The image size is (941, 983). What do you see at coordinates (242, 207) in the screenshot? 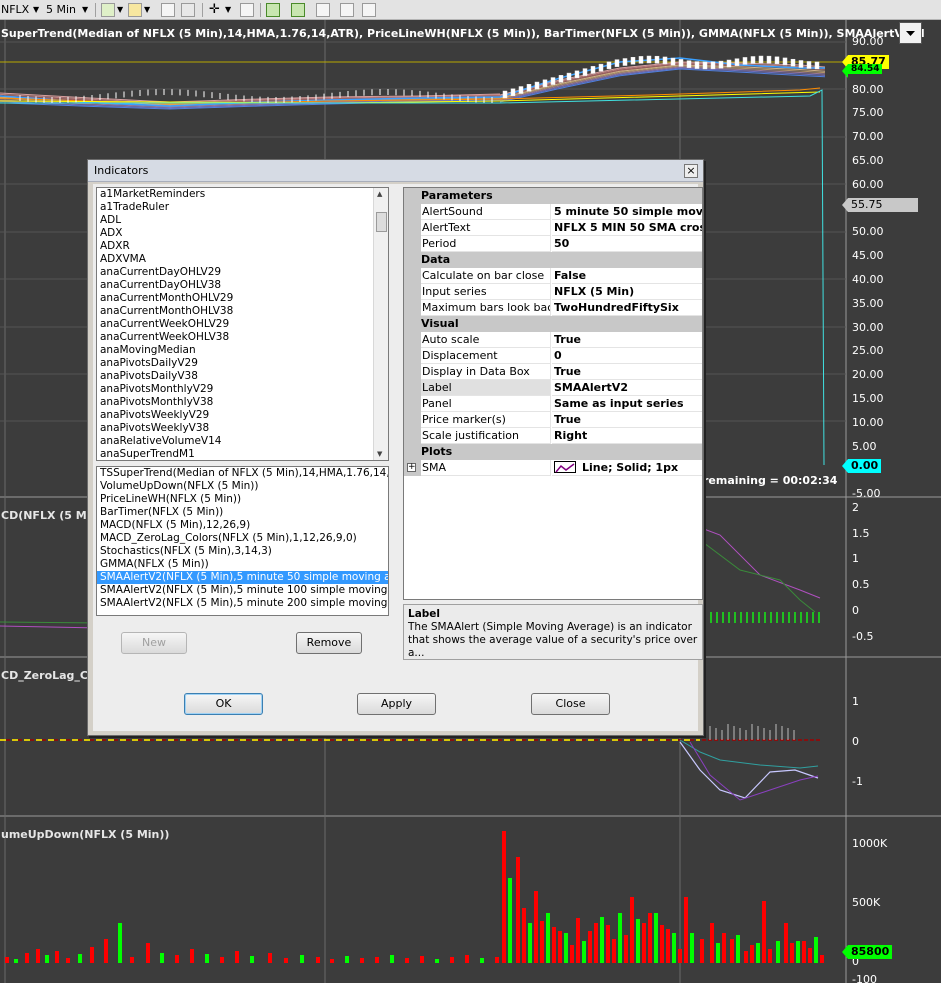
I see `available-indicator-item: a1TradeRuler` at bounding box center [242, 207].